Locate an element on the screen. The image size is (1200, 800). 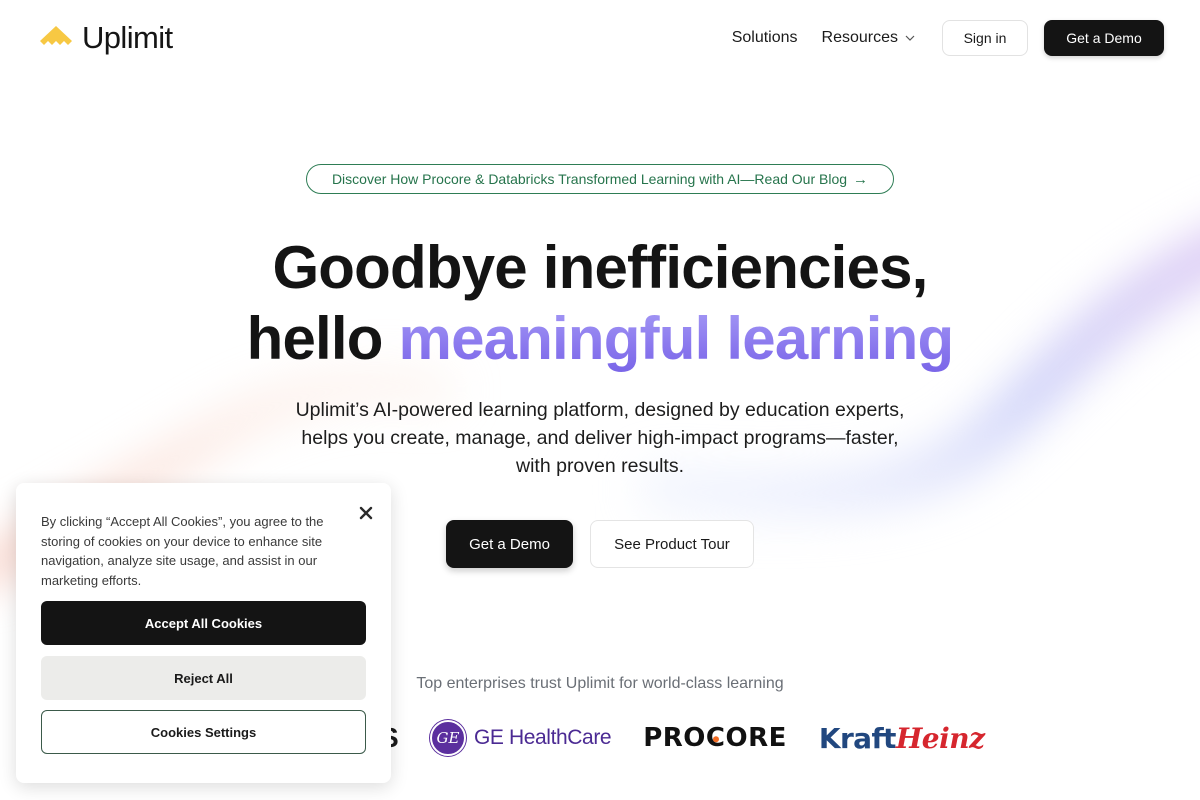
close-cookie-banner-button is located at coordinates (366, 513).